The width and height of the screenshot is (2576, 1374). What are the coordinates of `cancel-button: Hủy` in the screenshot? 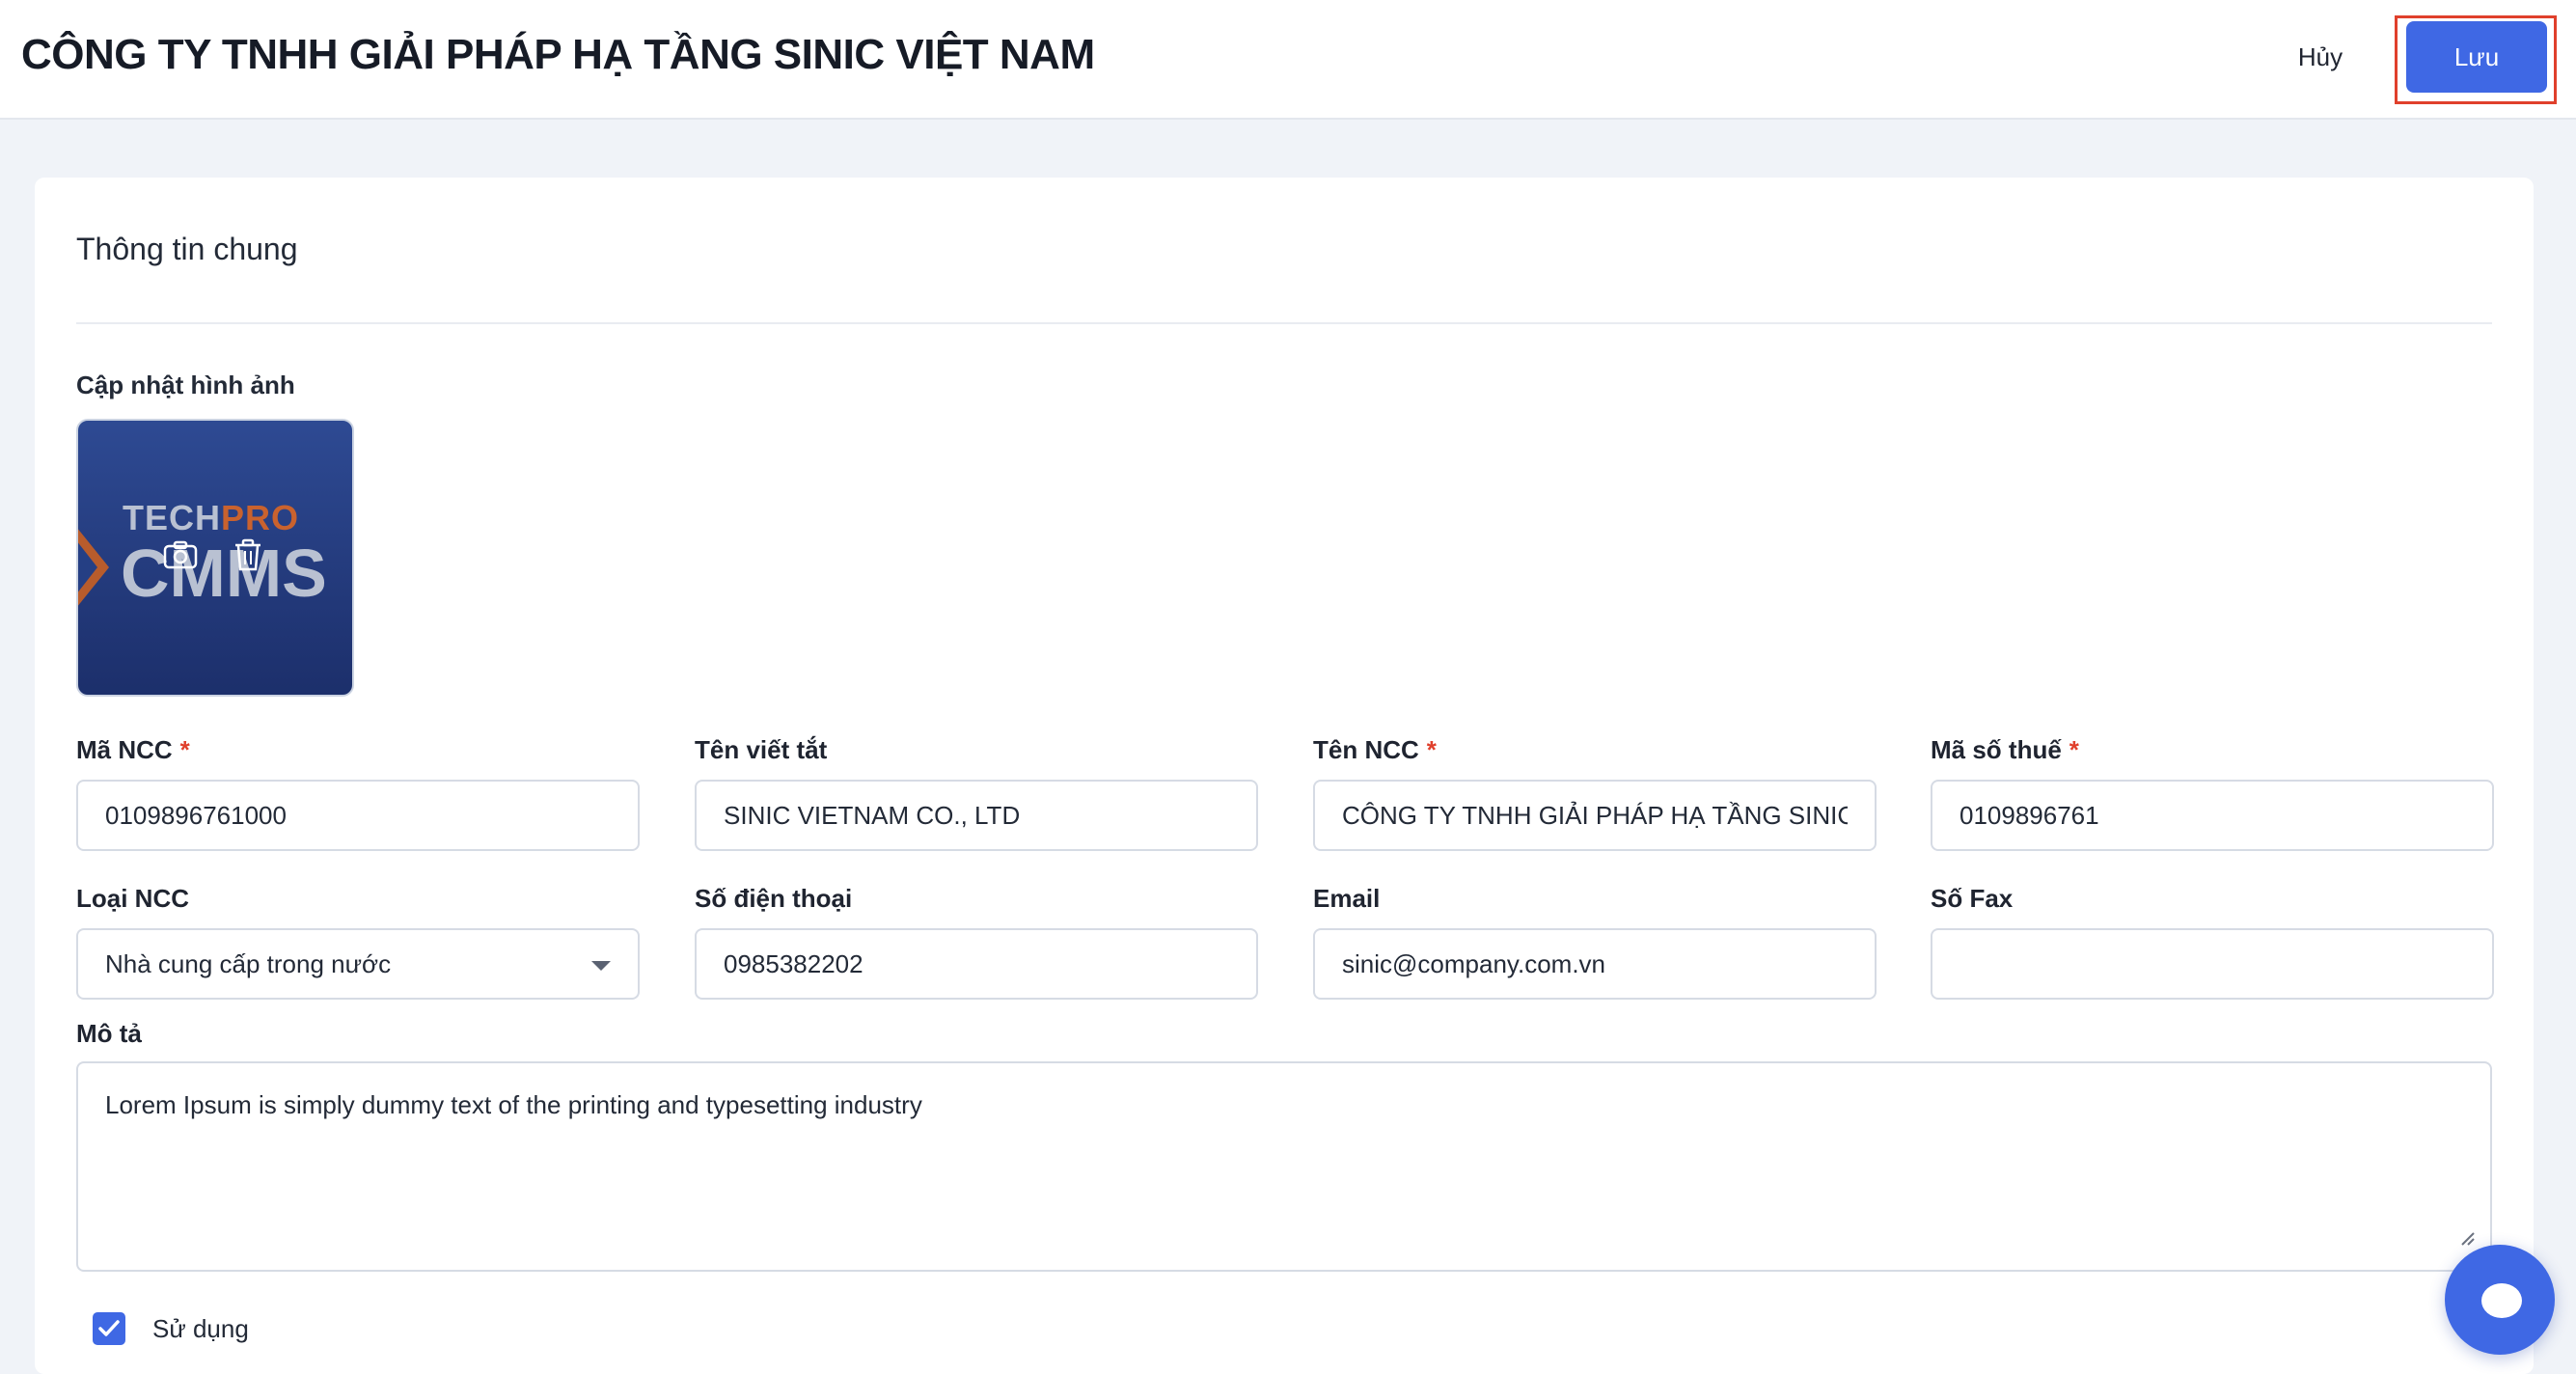 It's located at (2321, 57).